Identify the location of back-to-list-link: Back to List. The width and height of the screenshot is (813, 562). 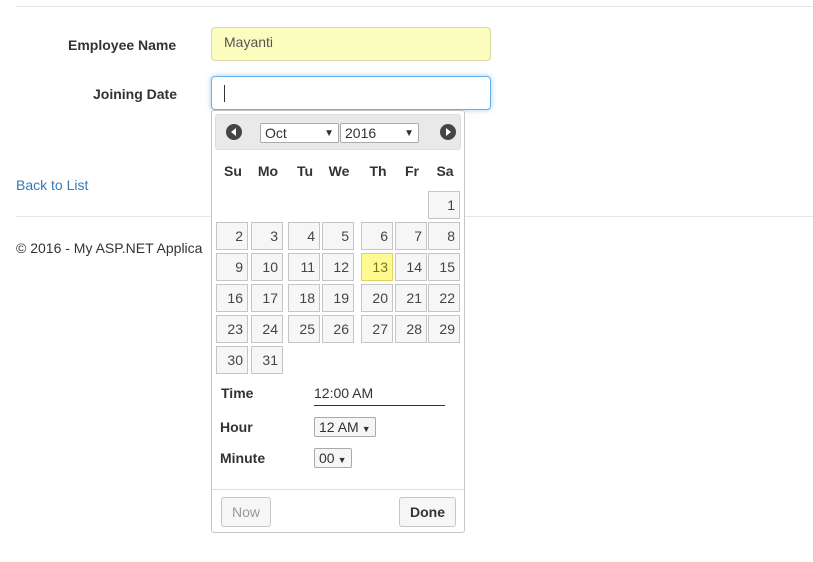
(52, 185).